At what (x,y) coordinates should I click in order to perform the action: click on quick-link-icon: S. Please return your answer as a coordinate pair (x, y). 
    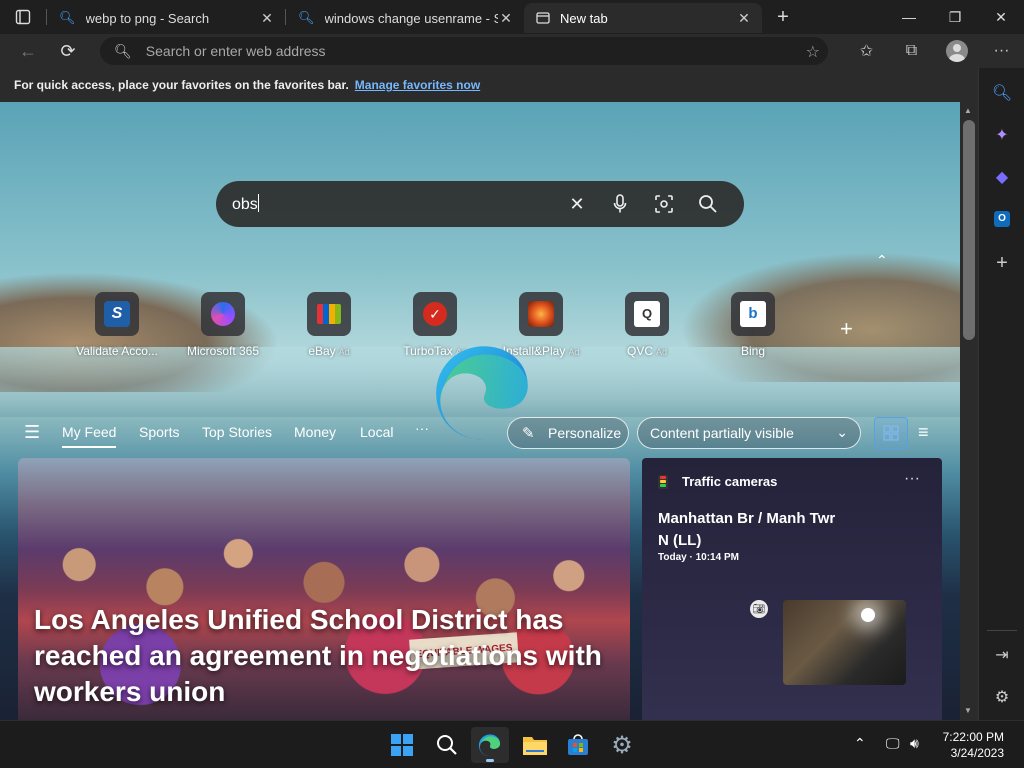
    Looking at the image, I should click on (117, 314).